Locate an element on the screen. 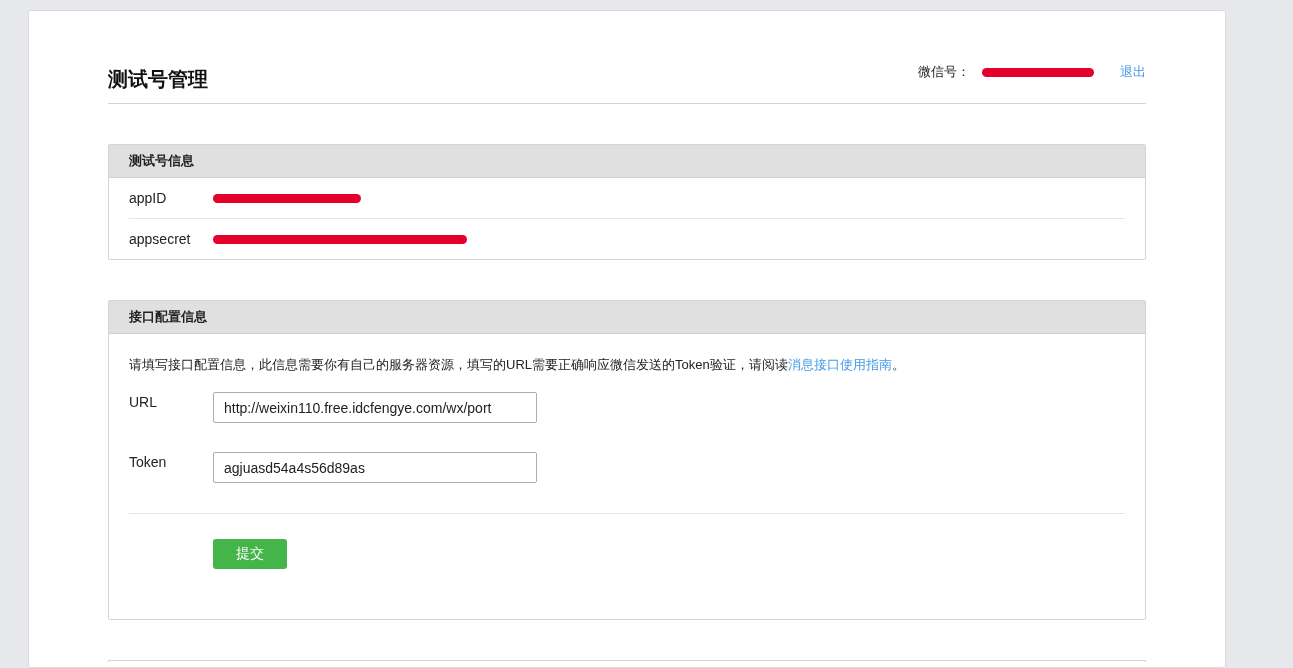 The width and height of the screenshot is (1293, 668). logout-link: 退出 is located at coordinates (1133, 72).